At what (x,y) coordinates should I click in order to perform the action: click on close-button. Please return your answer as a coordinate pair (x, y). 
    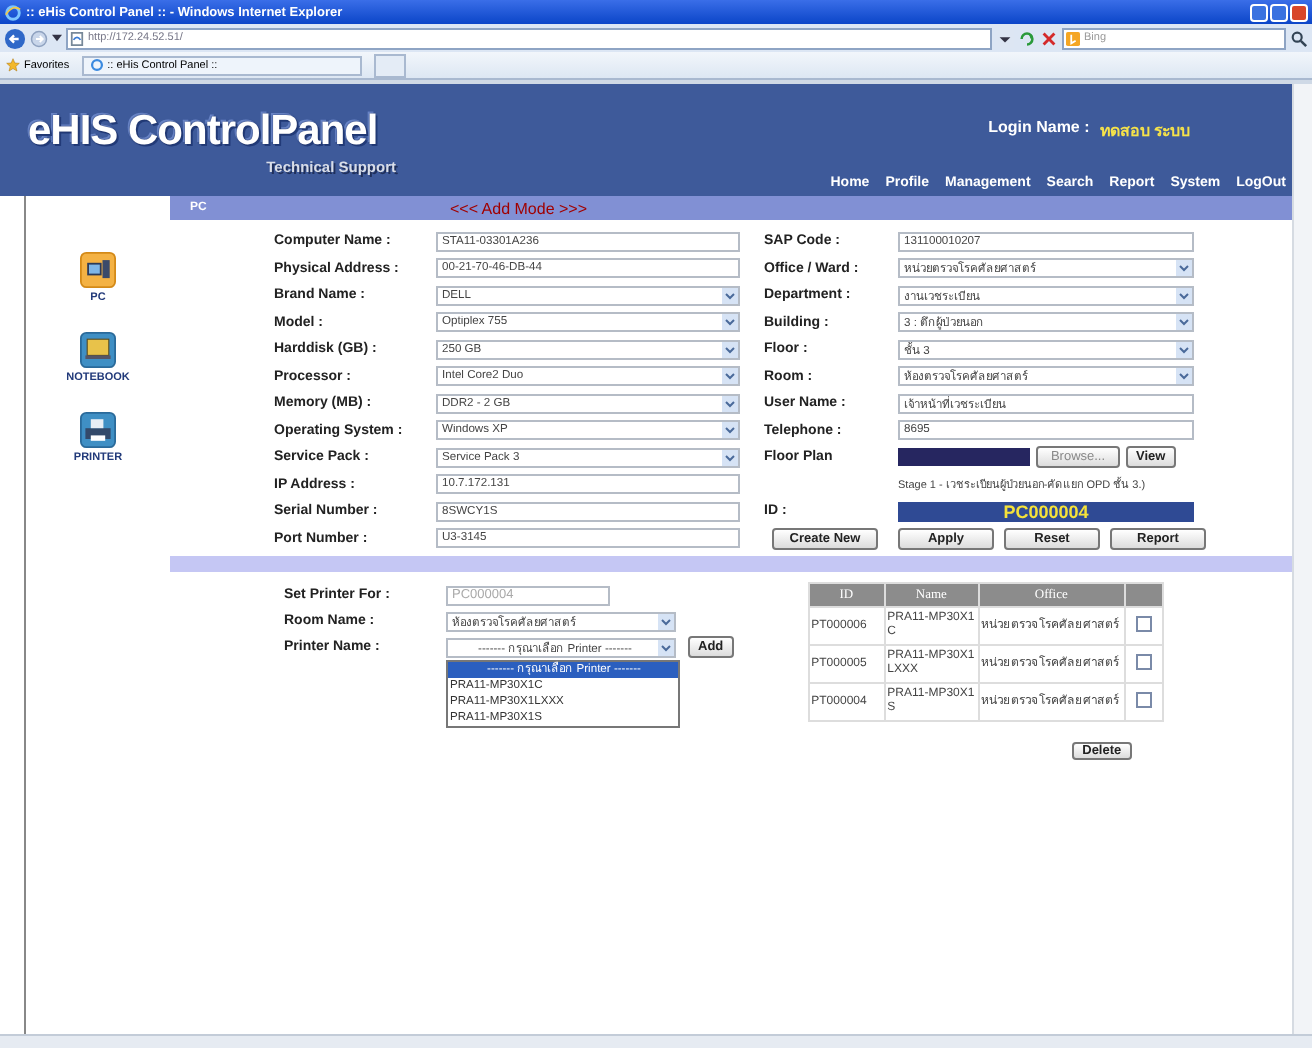
    Looking at the image, I should click on (1299, 12).